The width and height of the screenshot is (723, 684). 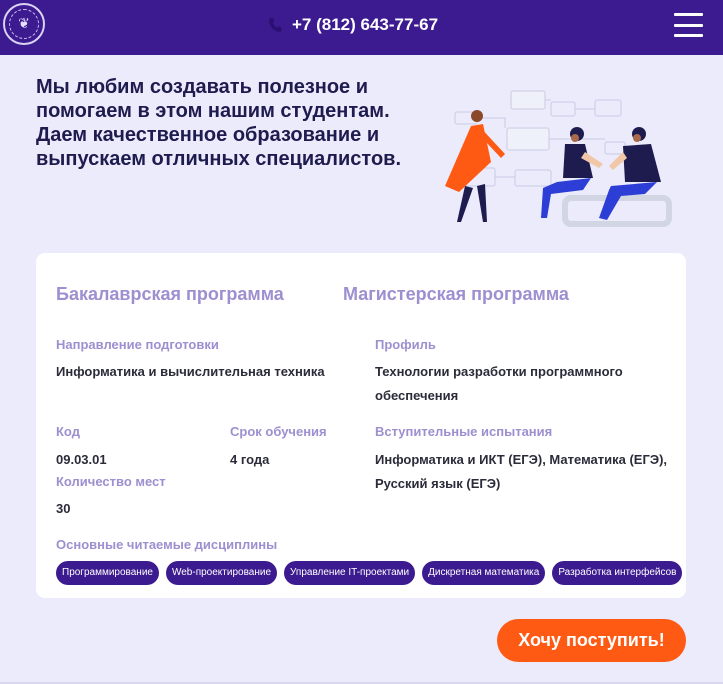 I want to click on tab-master: Магистерская программа, so click(x=456, y=294).